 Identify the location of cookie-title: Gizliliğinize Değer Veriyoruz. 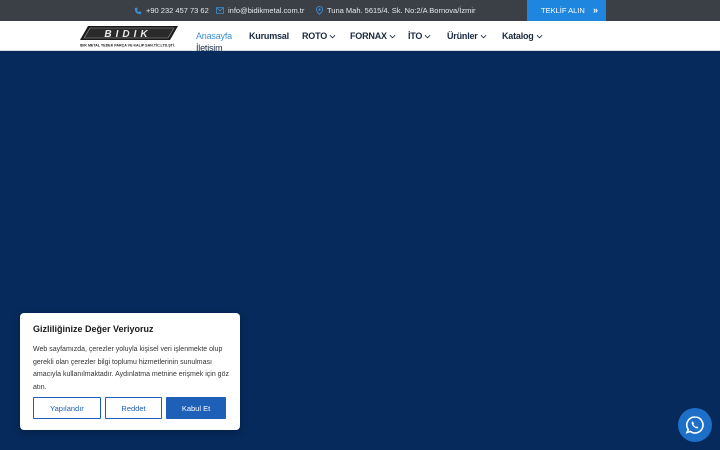
(93, 329).